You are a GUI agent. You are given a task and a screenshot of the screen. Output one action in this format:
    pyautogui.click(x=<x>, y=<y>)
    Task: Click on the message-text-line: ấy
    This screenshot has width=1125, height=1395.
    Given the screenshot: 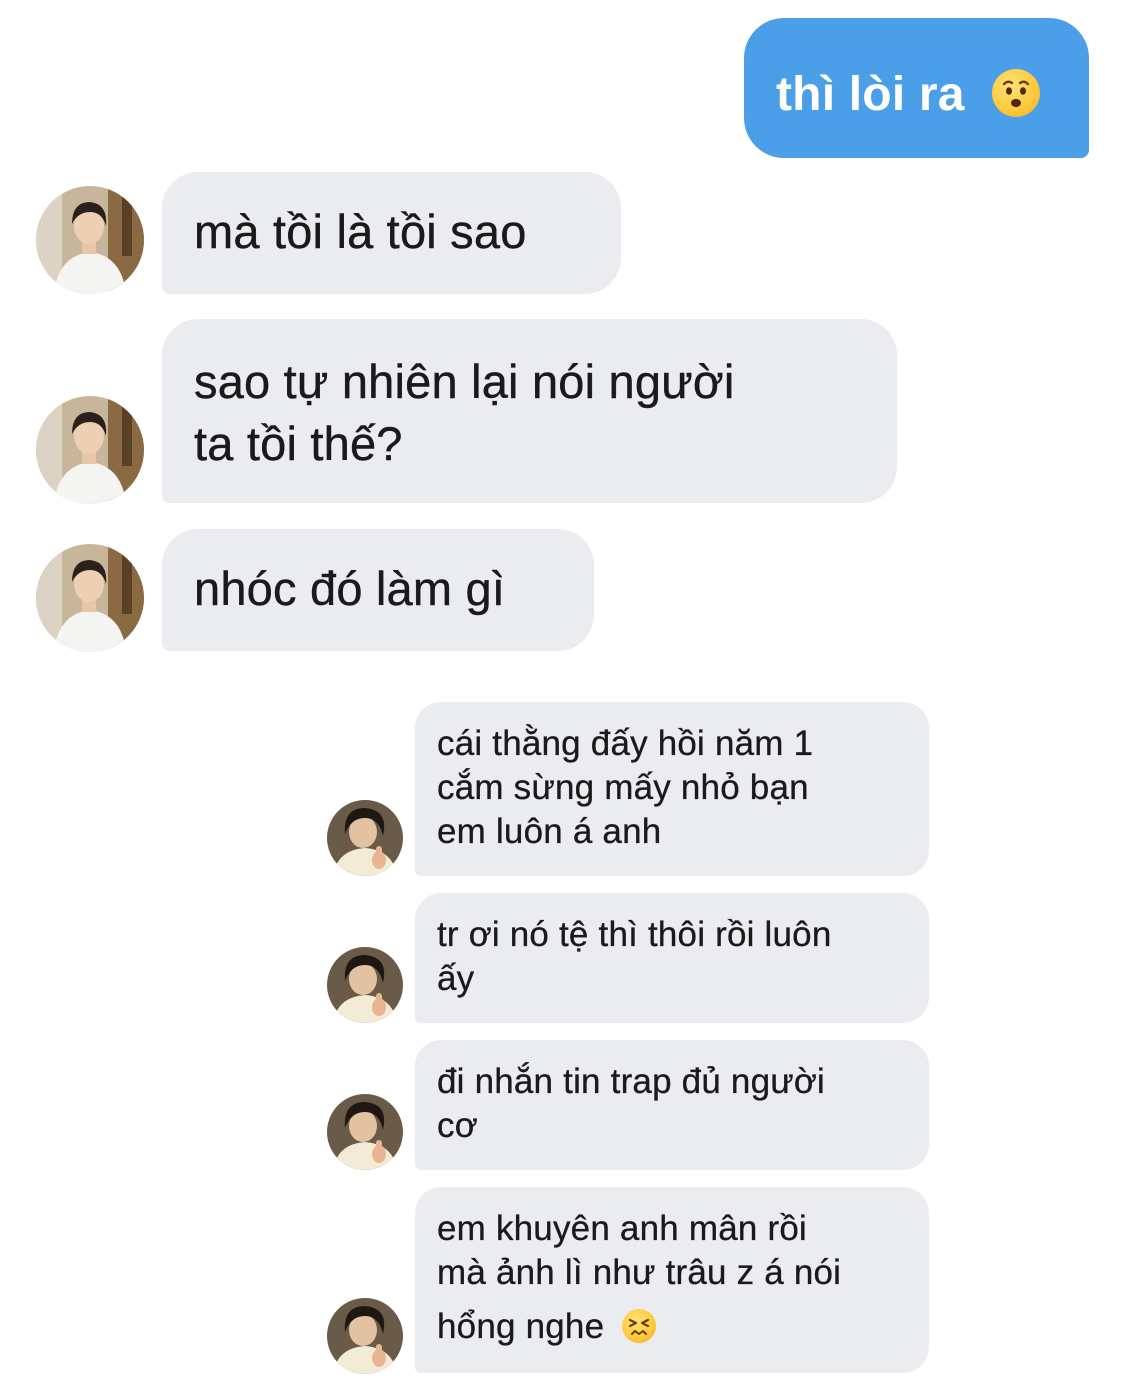 What is the action you would take?
    pyautogui.click(x=456, y=978)
    